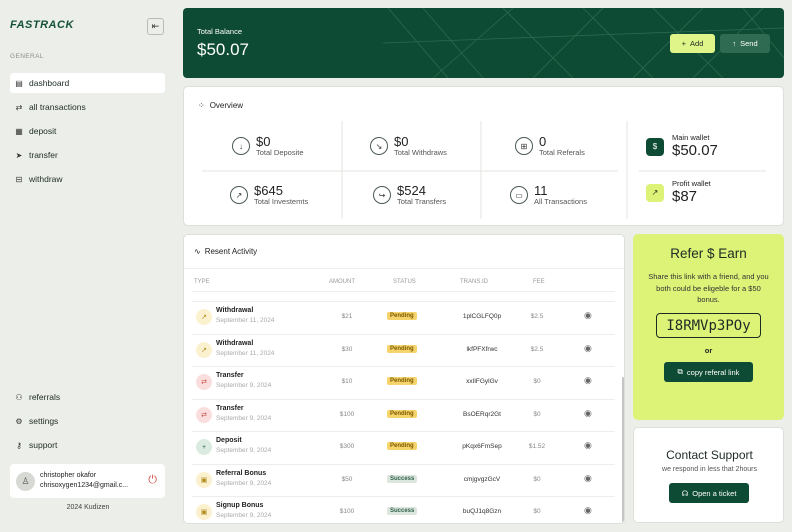 The image size is (792, 532). I want to click on avatar: ♙, so click(25, 481).